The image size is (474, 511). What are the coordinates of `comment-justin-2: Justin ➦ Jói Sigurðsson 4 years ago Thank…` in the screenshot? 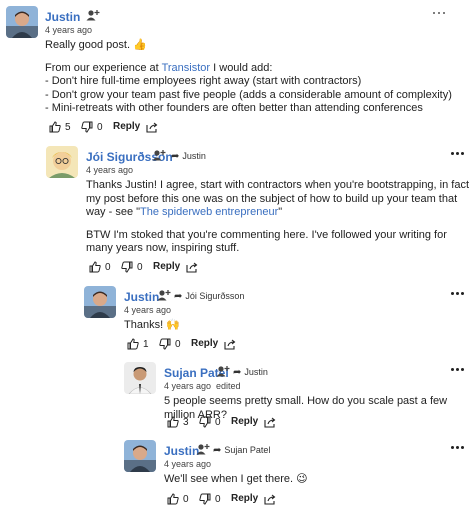 It's located at (237, 318).